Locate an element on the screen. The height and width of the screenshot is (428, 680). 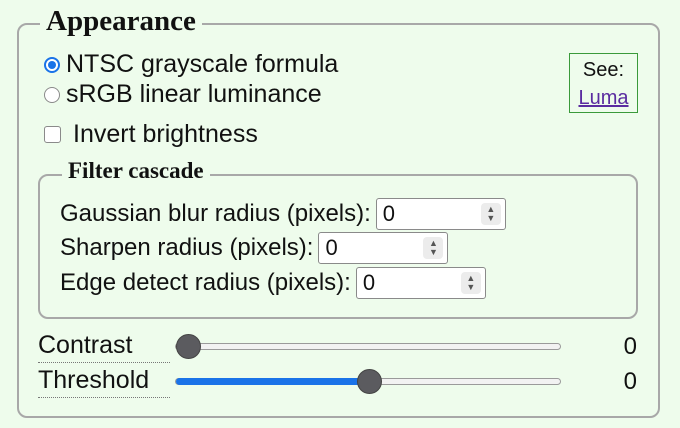
contrast-slider is located at coordinates (368, 346).